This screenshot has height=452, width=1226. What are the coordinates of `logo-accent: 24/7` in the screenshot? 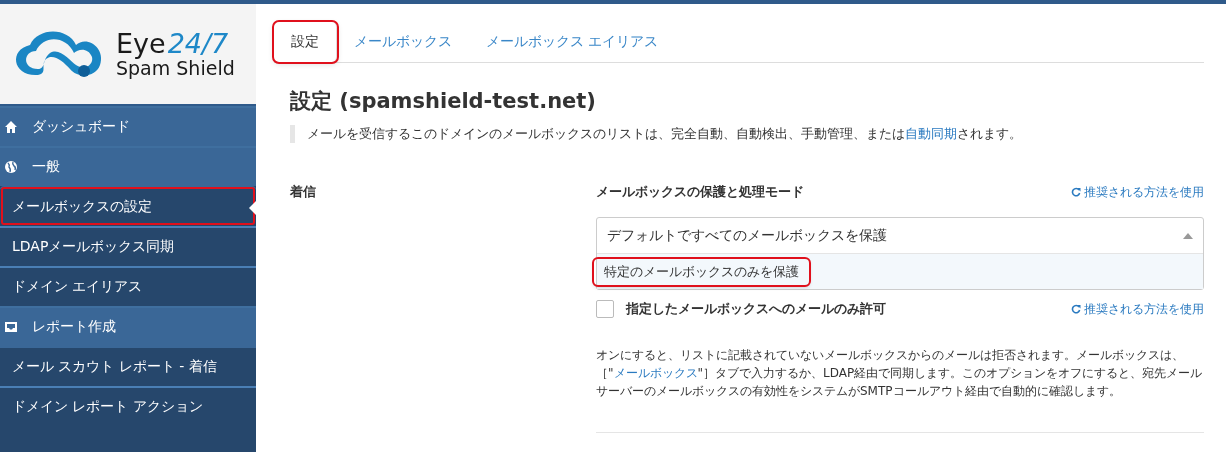 It's located at (198, 43).